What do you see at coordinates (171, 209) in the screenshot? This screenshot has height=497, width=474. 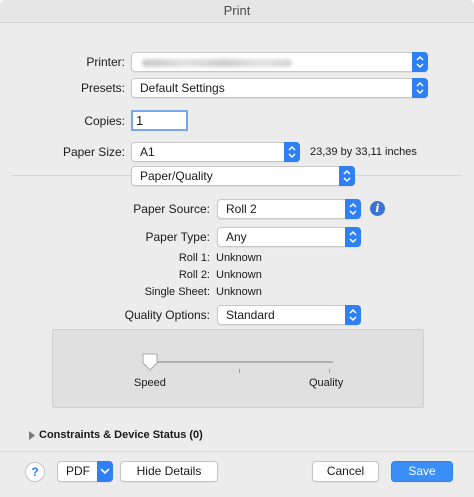 I see `paper-source-label: Paper Source:` at bounding box center [171, 209].